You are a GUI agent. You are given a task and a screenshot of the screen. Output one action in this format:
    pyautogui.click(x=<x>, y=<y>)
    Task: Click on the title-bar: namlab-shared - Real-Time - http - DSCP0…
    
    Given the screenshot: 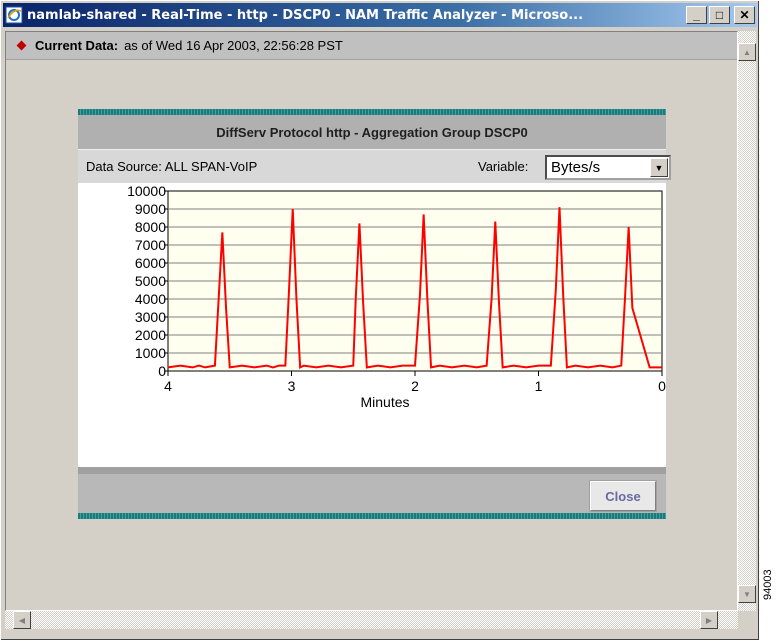 What is the action you would take?
    pyautogui.click(x=380, y=15)
    